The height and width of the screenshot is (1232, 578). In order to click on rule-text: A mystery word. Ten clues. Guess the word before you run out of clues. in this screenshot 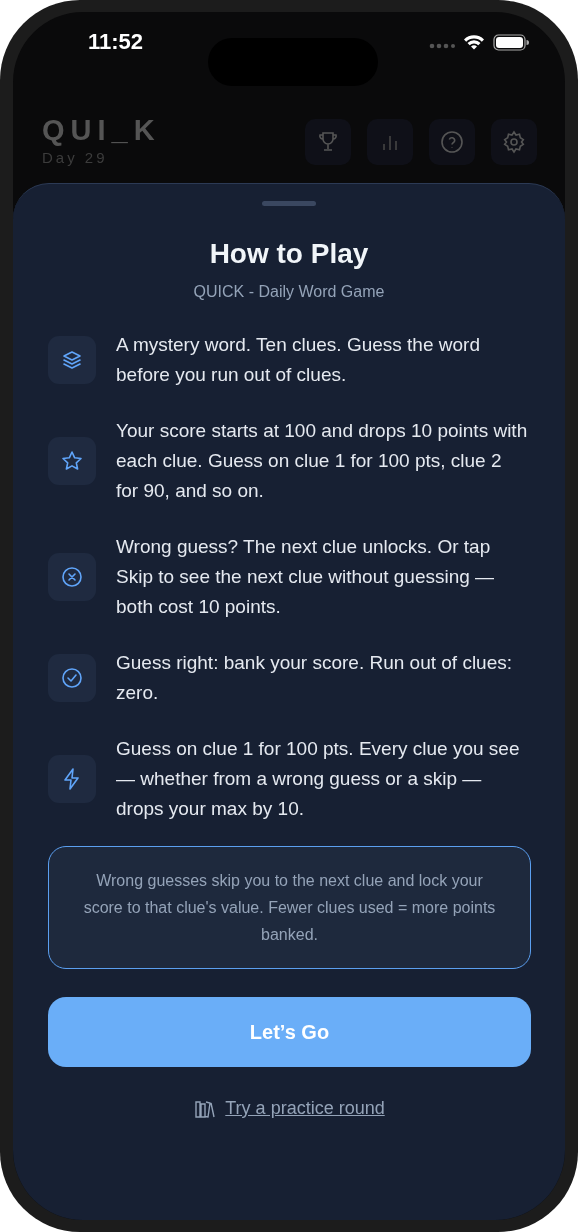, I will do `click(298, 360)`.